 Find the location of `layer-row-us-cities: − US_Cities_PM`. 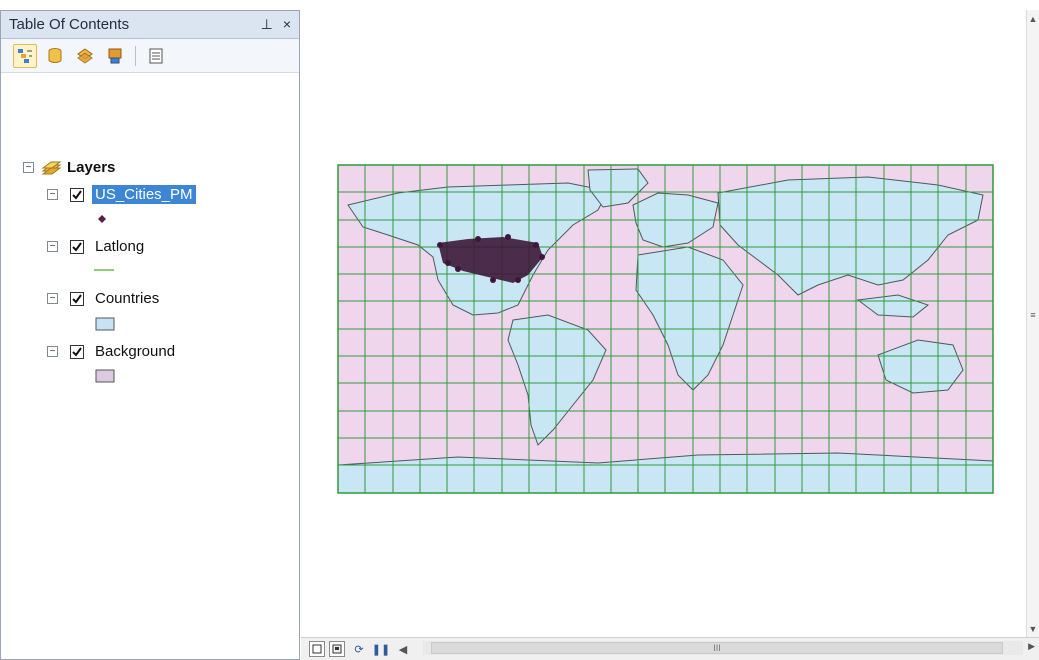

layer-row-us-cities: − US_Cities_PM is located at coordinates (121, 194).